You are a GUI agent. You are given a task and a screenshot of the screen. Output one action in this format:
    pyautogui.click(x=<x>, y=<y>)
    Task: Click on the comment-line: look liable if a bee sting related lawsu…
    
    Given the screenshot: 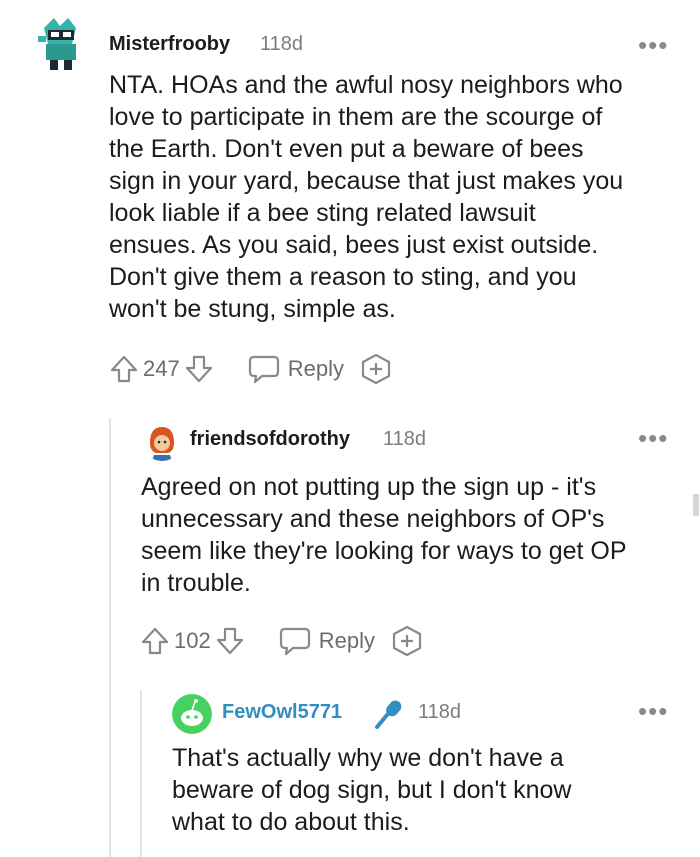 What is the action you would take?
    pyautogui.click(x=322, y=213)
    